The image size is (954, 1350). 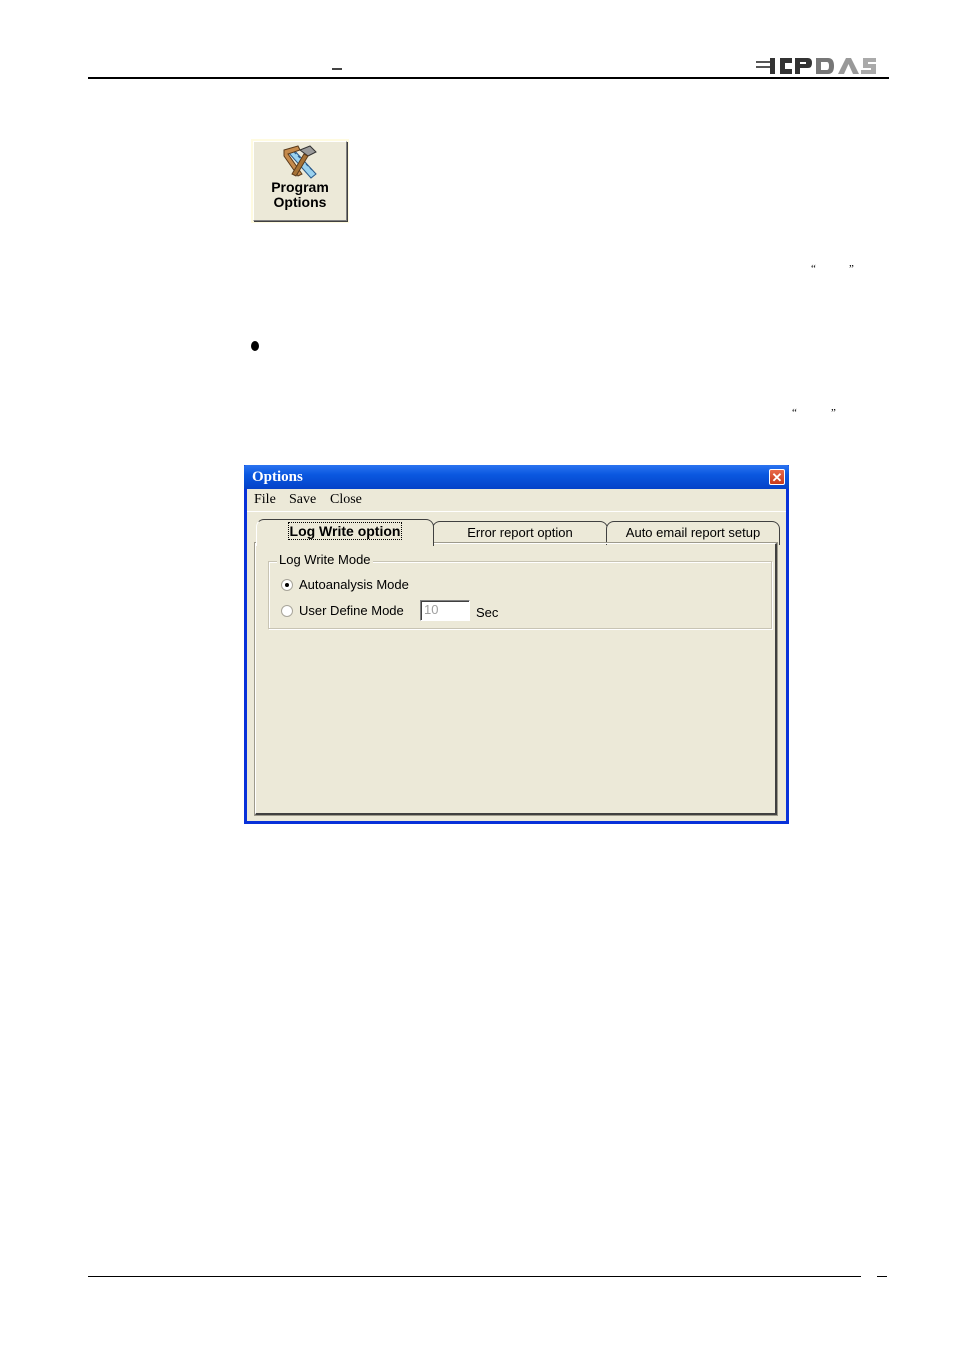 What do you see at coordinates (265, 500) in the screenshot?
I see `menu-file: File` at bounding box center [265, 500].